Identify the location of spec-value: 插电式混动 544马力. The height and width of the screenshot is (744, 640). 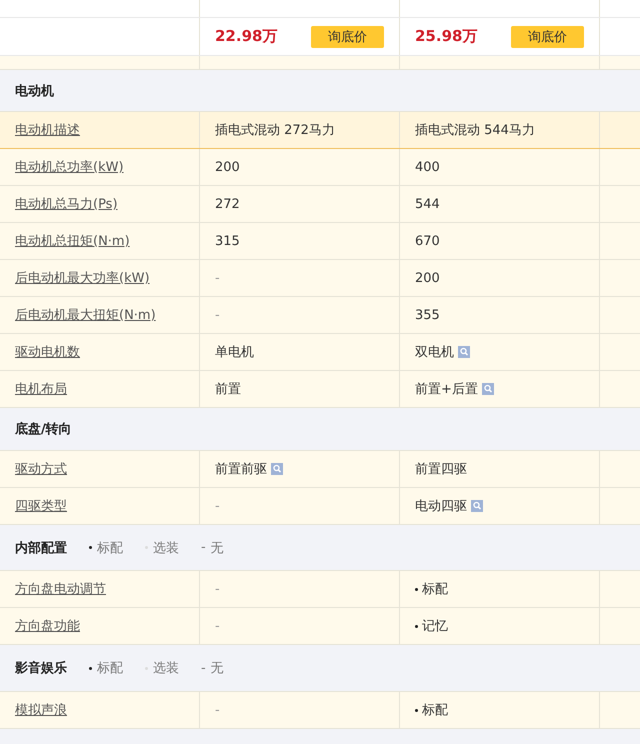
(475, 130).